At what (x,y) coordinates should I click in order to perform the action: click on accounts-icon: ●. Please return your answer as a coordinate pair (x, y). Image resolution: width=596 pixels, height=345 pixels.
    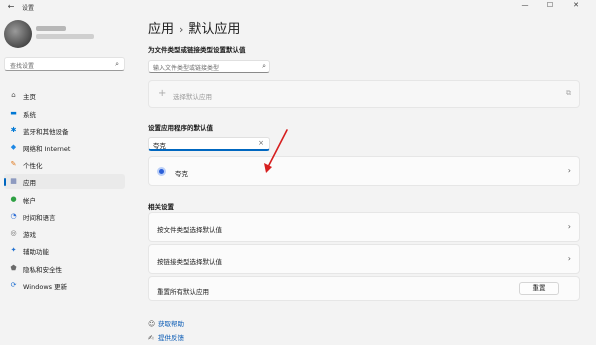
    Looking at the image, I should click on (13, 199).